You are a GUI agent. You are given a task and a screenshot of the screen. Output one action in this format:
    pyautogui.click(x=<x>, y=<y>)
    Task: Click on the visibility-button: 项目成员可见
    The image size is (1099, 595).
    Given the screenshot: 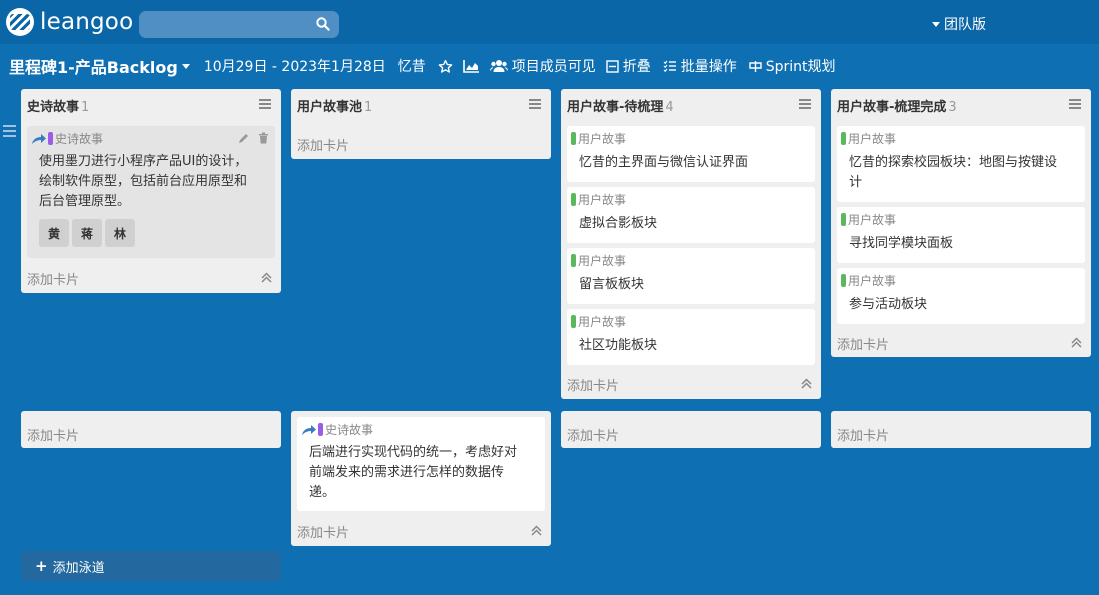 What is the action you would take?
    pyautogui.click(x=542, y=66)
    